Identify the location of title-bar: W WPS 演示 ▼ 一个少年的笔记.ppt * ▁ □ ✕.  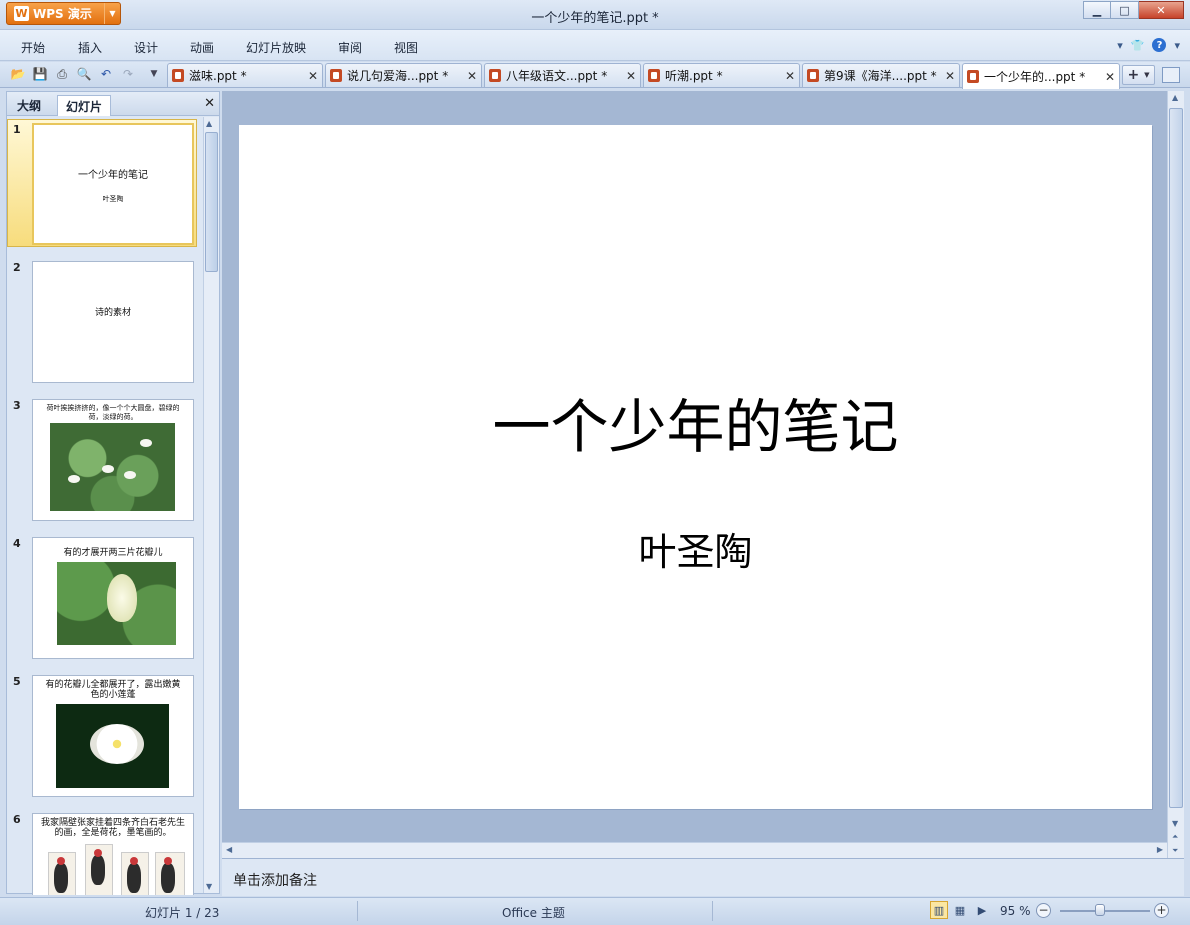
(595, 15).